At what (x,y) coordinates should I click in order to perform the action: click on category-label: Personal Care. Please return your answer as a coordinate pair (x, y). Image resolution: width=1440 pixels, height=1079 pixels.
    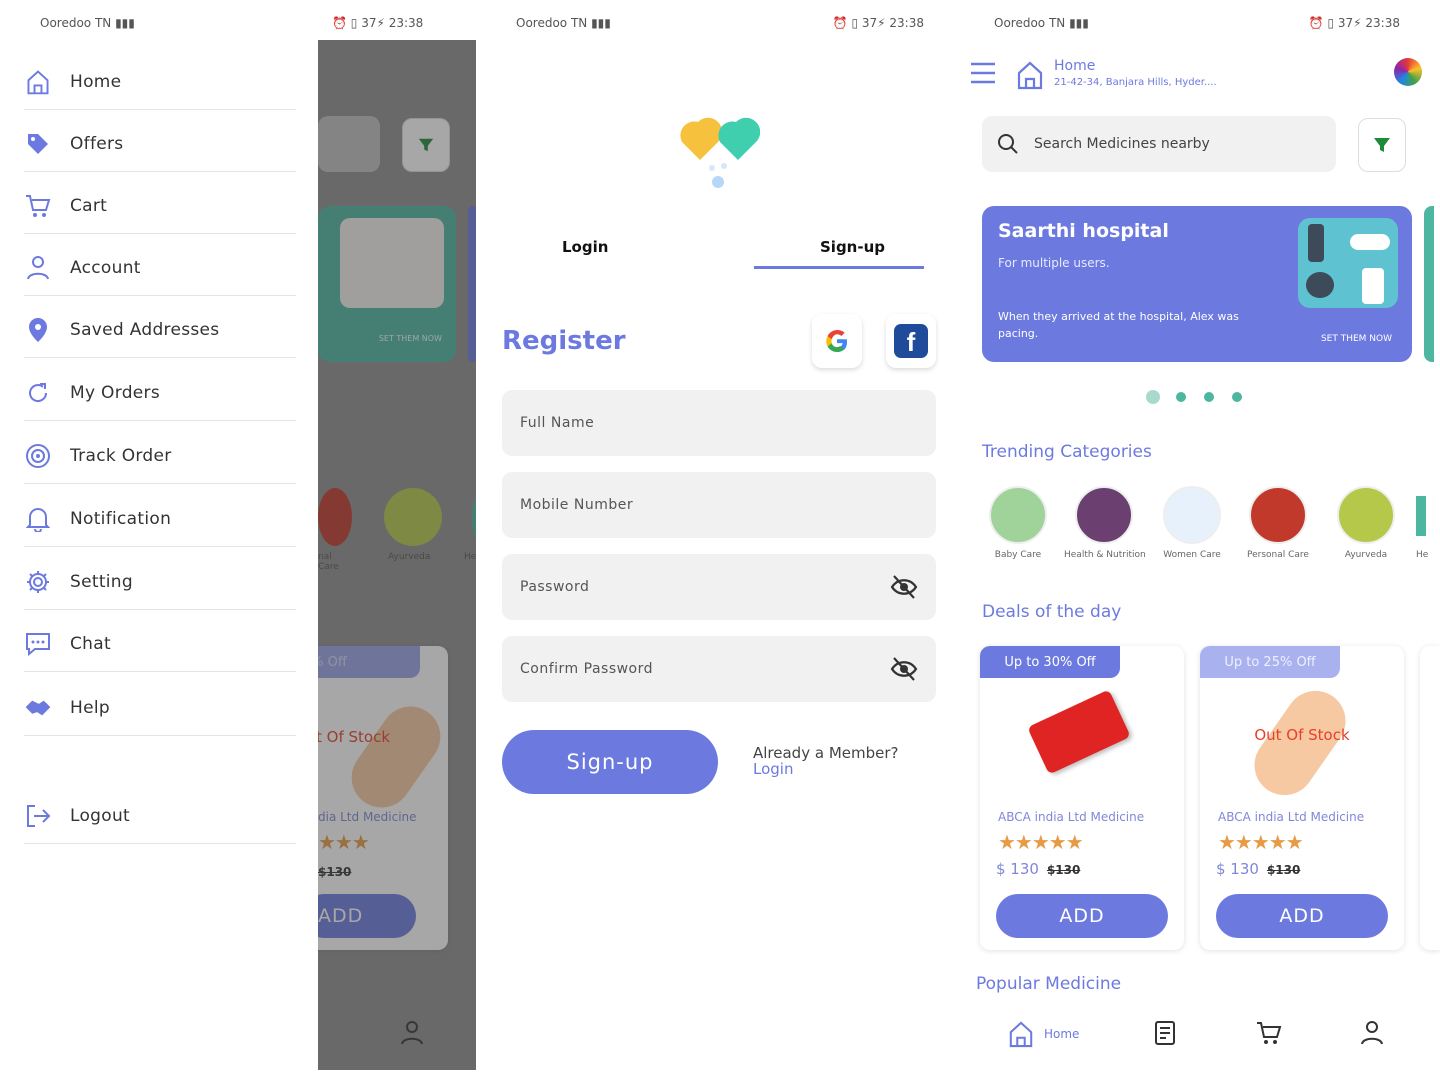
    Looking at the image, I should click on (1278, 555).